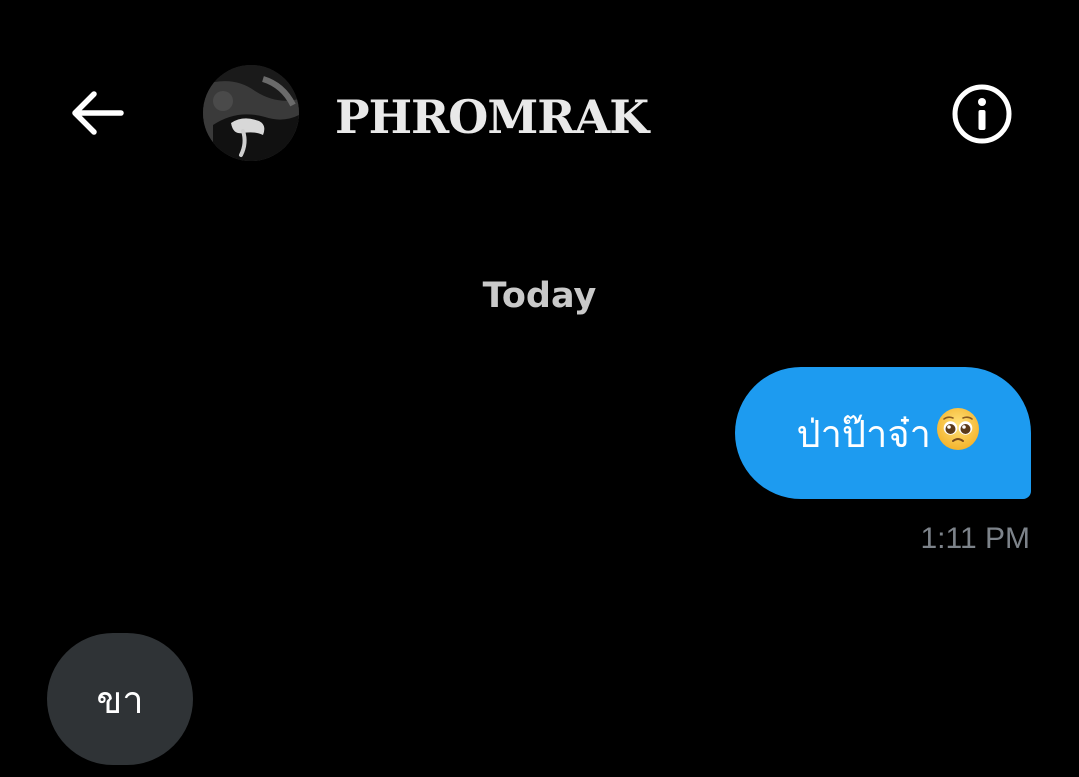  What do you see at coordinates (958, 429) in the screenshot?
I see `pleading-face-emoji-icon` at bounding box center [958, 429].